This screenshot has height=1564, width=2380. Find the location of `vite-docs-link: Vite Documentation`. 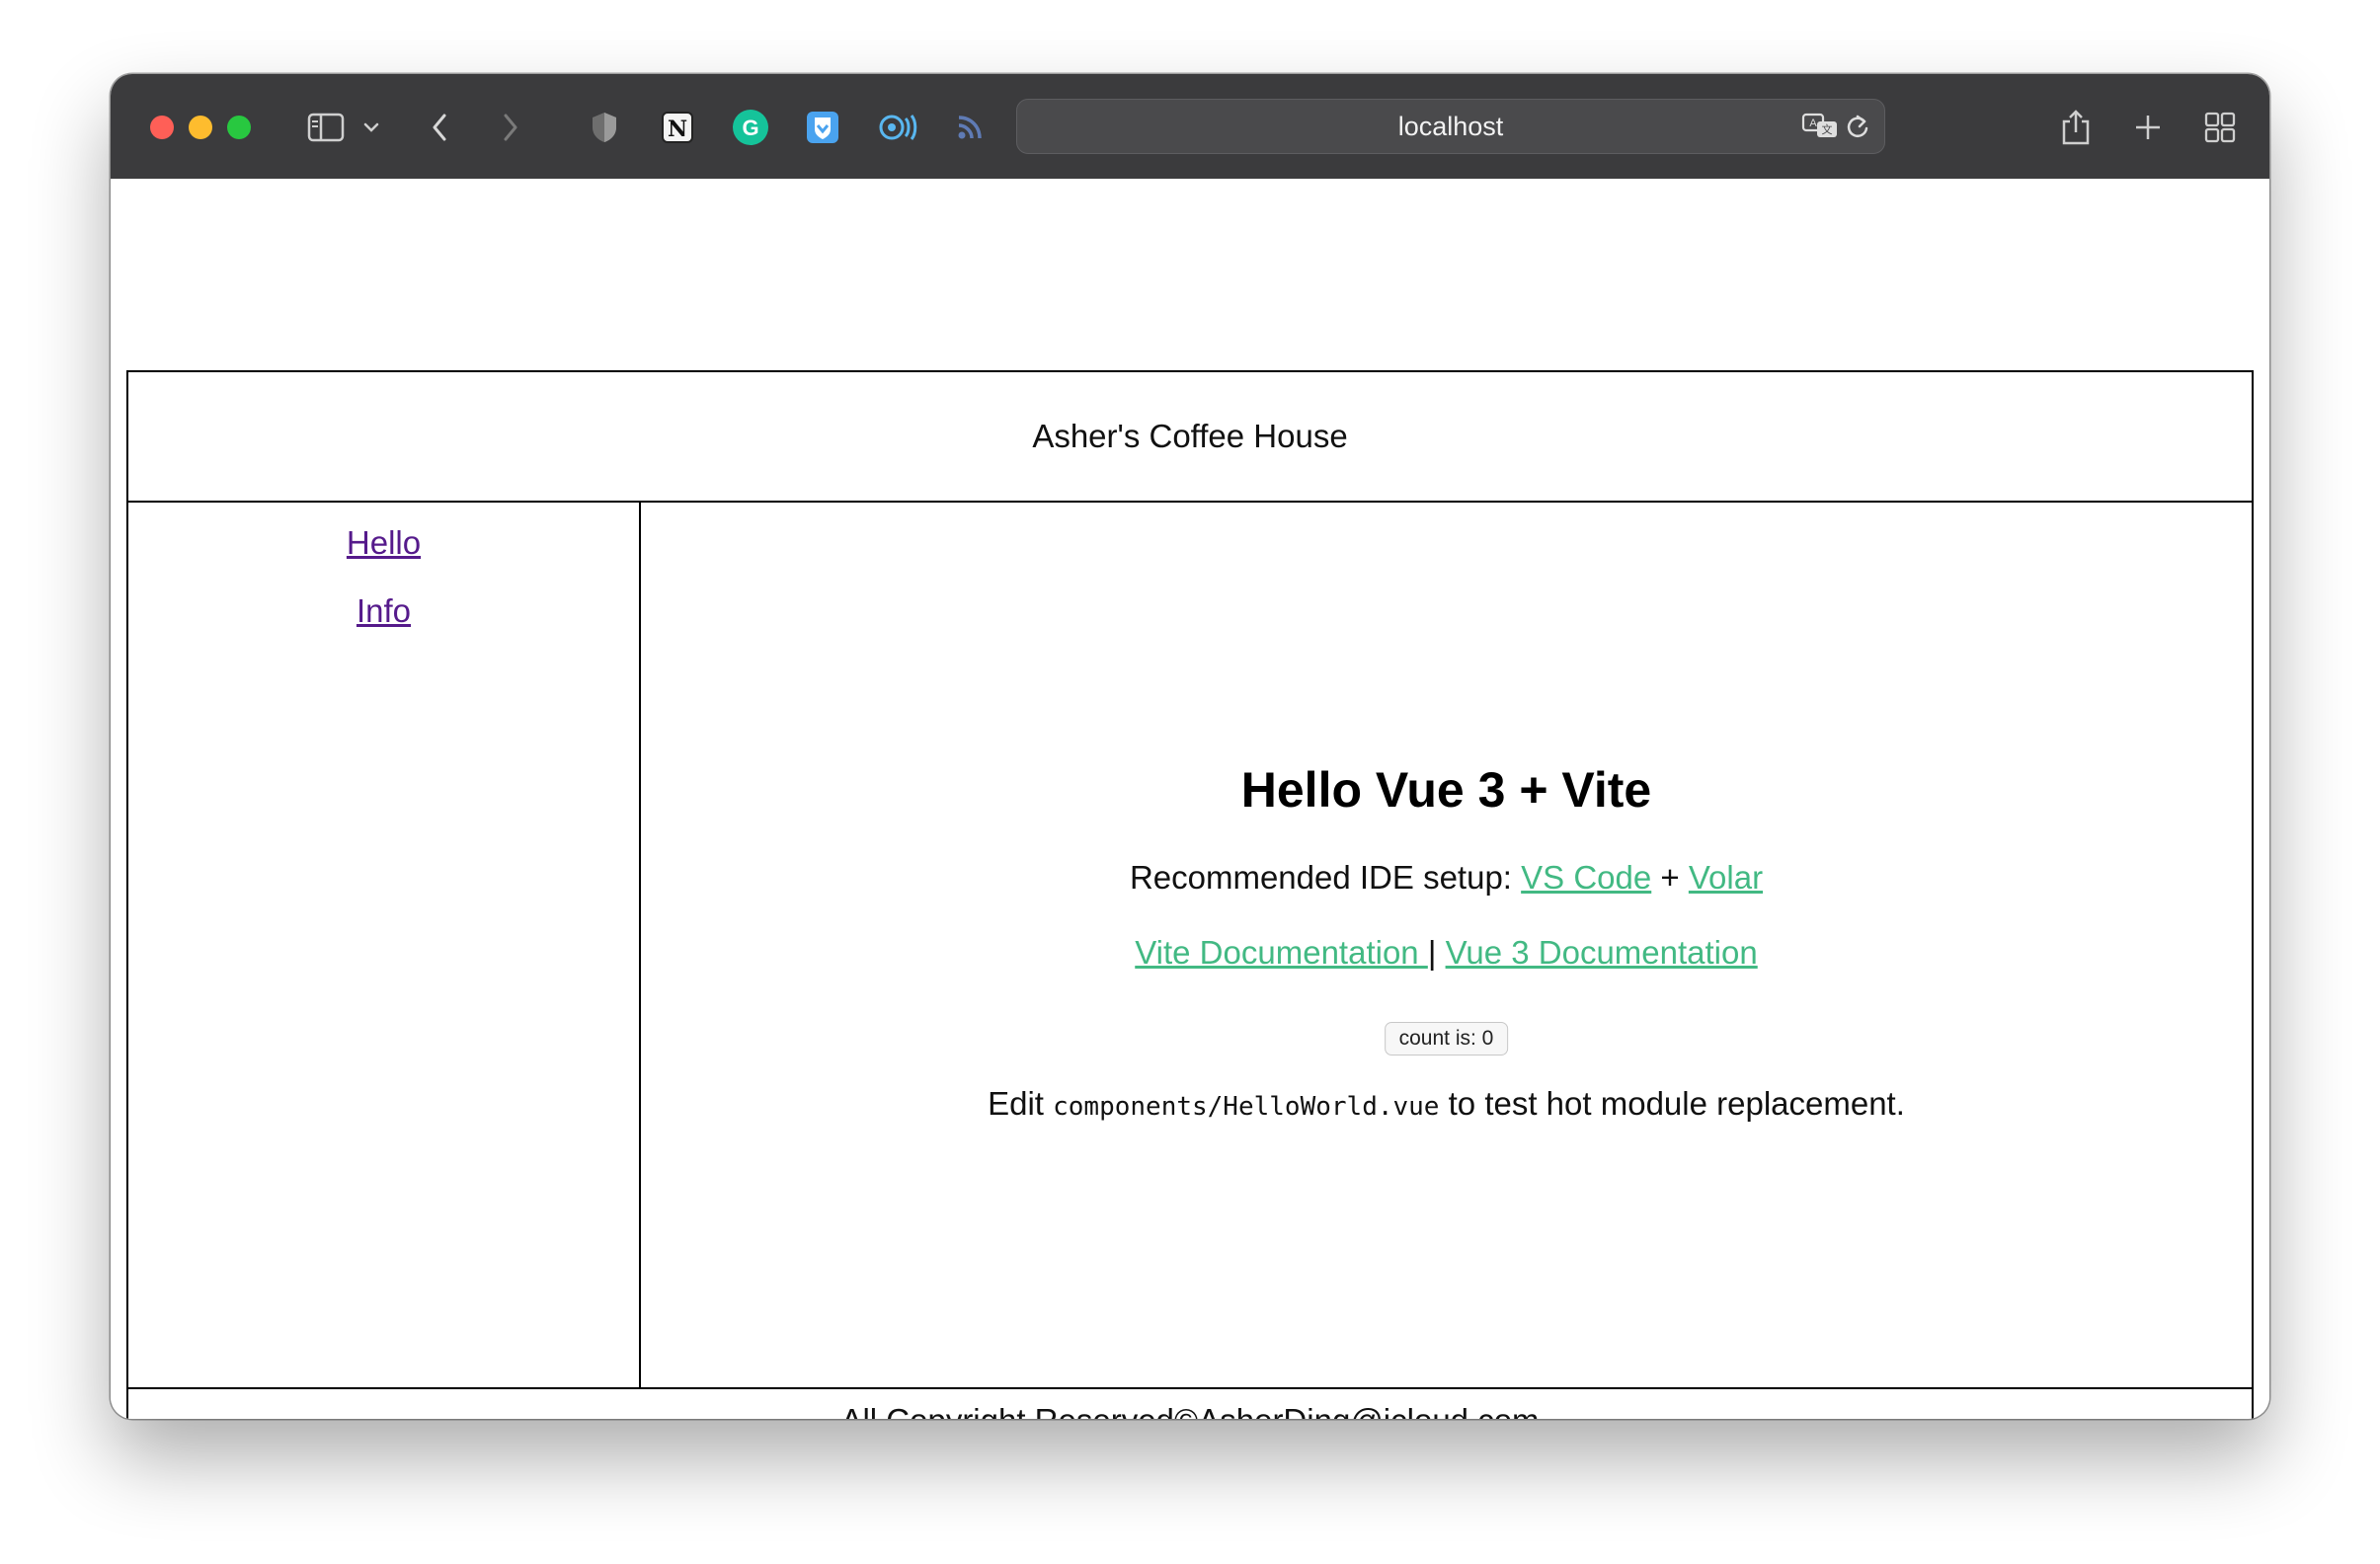

vite-docs-link: Vite Documentation is located at coordinates (1281, 952).